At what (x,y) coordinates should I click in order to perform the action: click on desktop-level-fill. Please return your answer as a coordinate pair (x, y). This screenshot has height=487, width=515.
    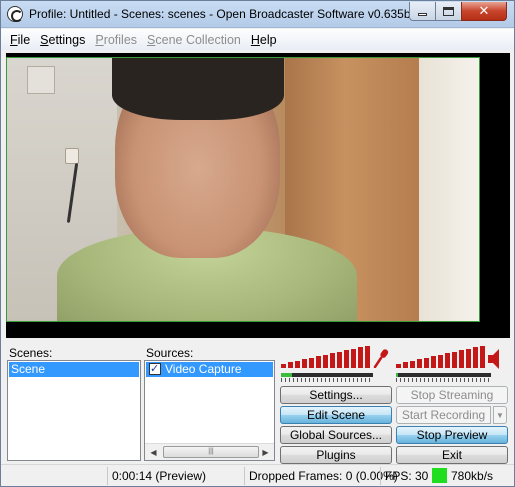
    Looking at the image, I should click on (397, 375).